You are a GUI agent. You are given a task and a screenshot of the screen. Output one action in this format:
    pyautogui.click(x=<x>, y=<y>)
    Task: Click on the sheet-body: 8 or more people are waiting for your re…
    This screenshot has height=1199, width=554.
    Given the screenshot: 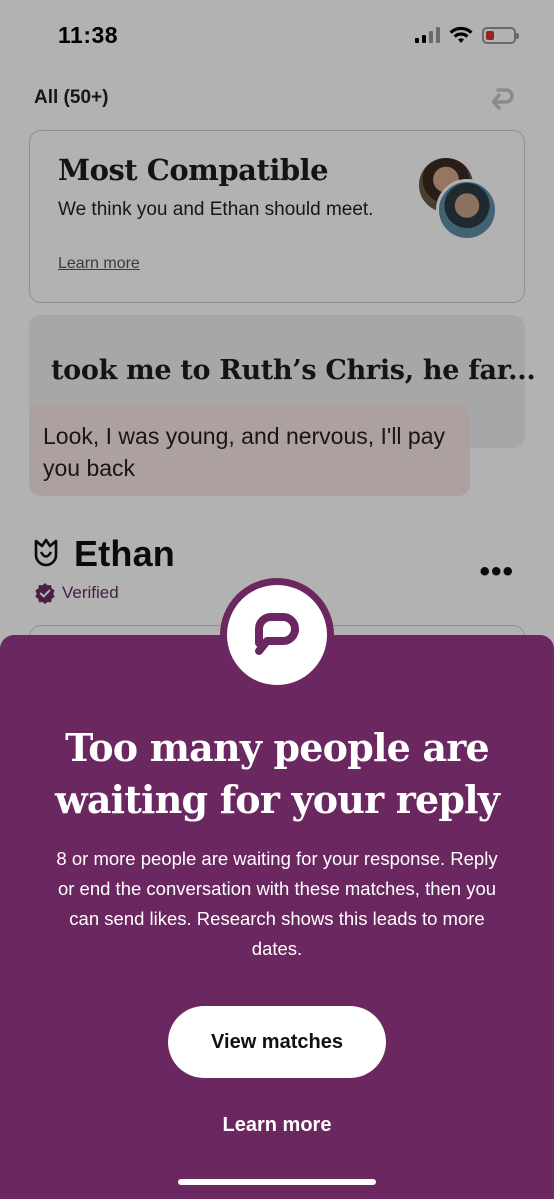 What is the action you would take?
    pyautogui.click(x=277, y=903)
    